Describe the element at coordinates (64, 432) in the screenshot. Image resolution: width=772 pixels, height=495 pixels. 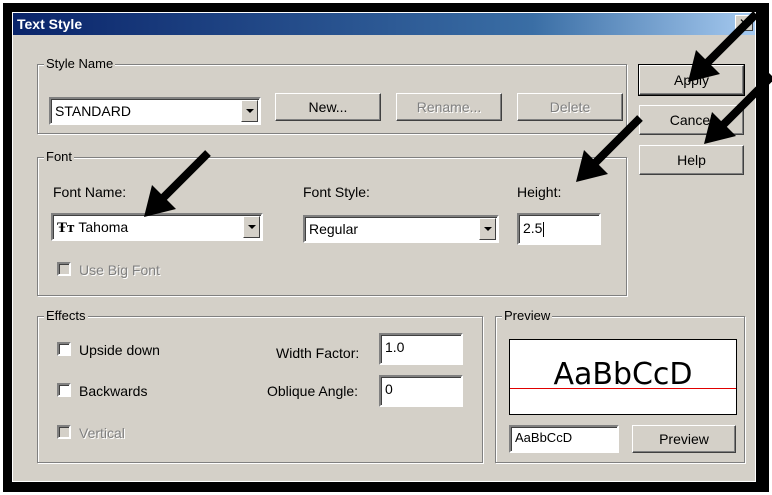
I see `vertical-checkbox` at that location.